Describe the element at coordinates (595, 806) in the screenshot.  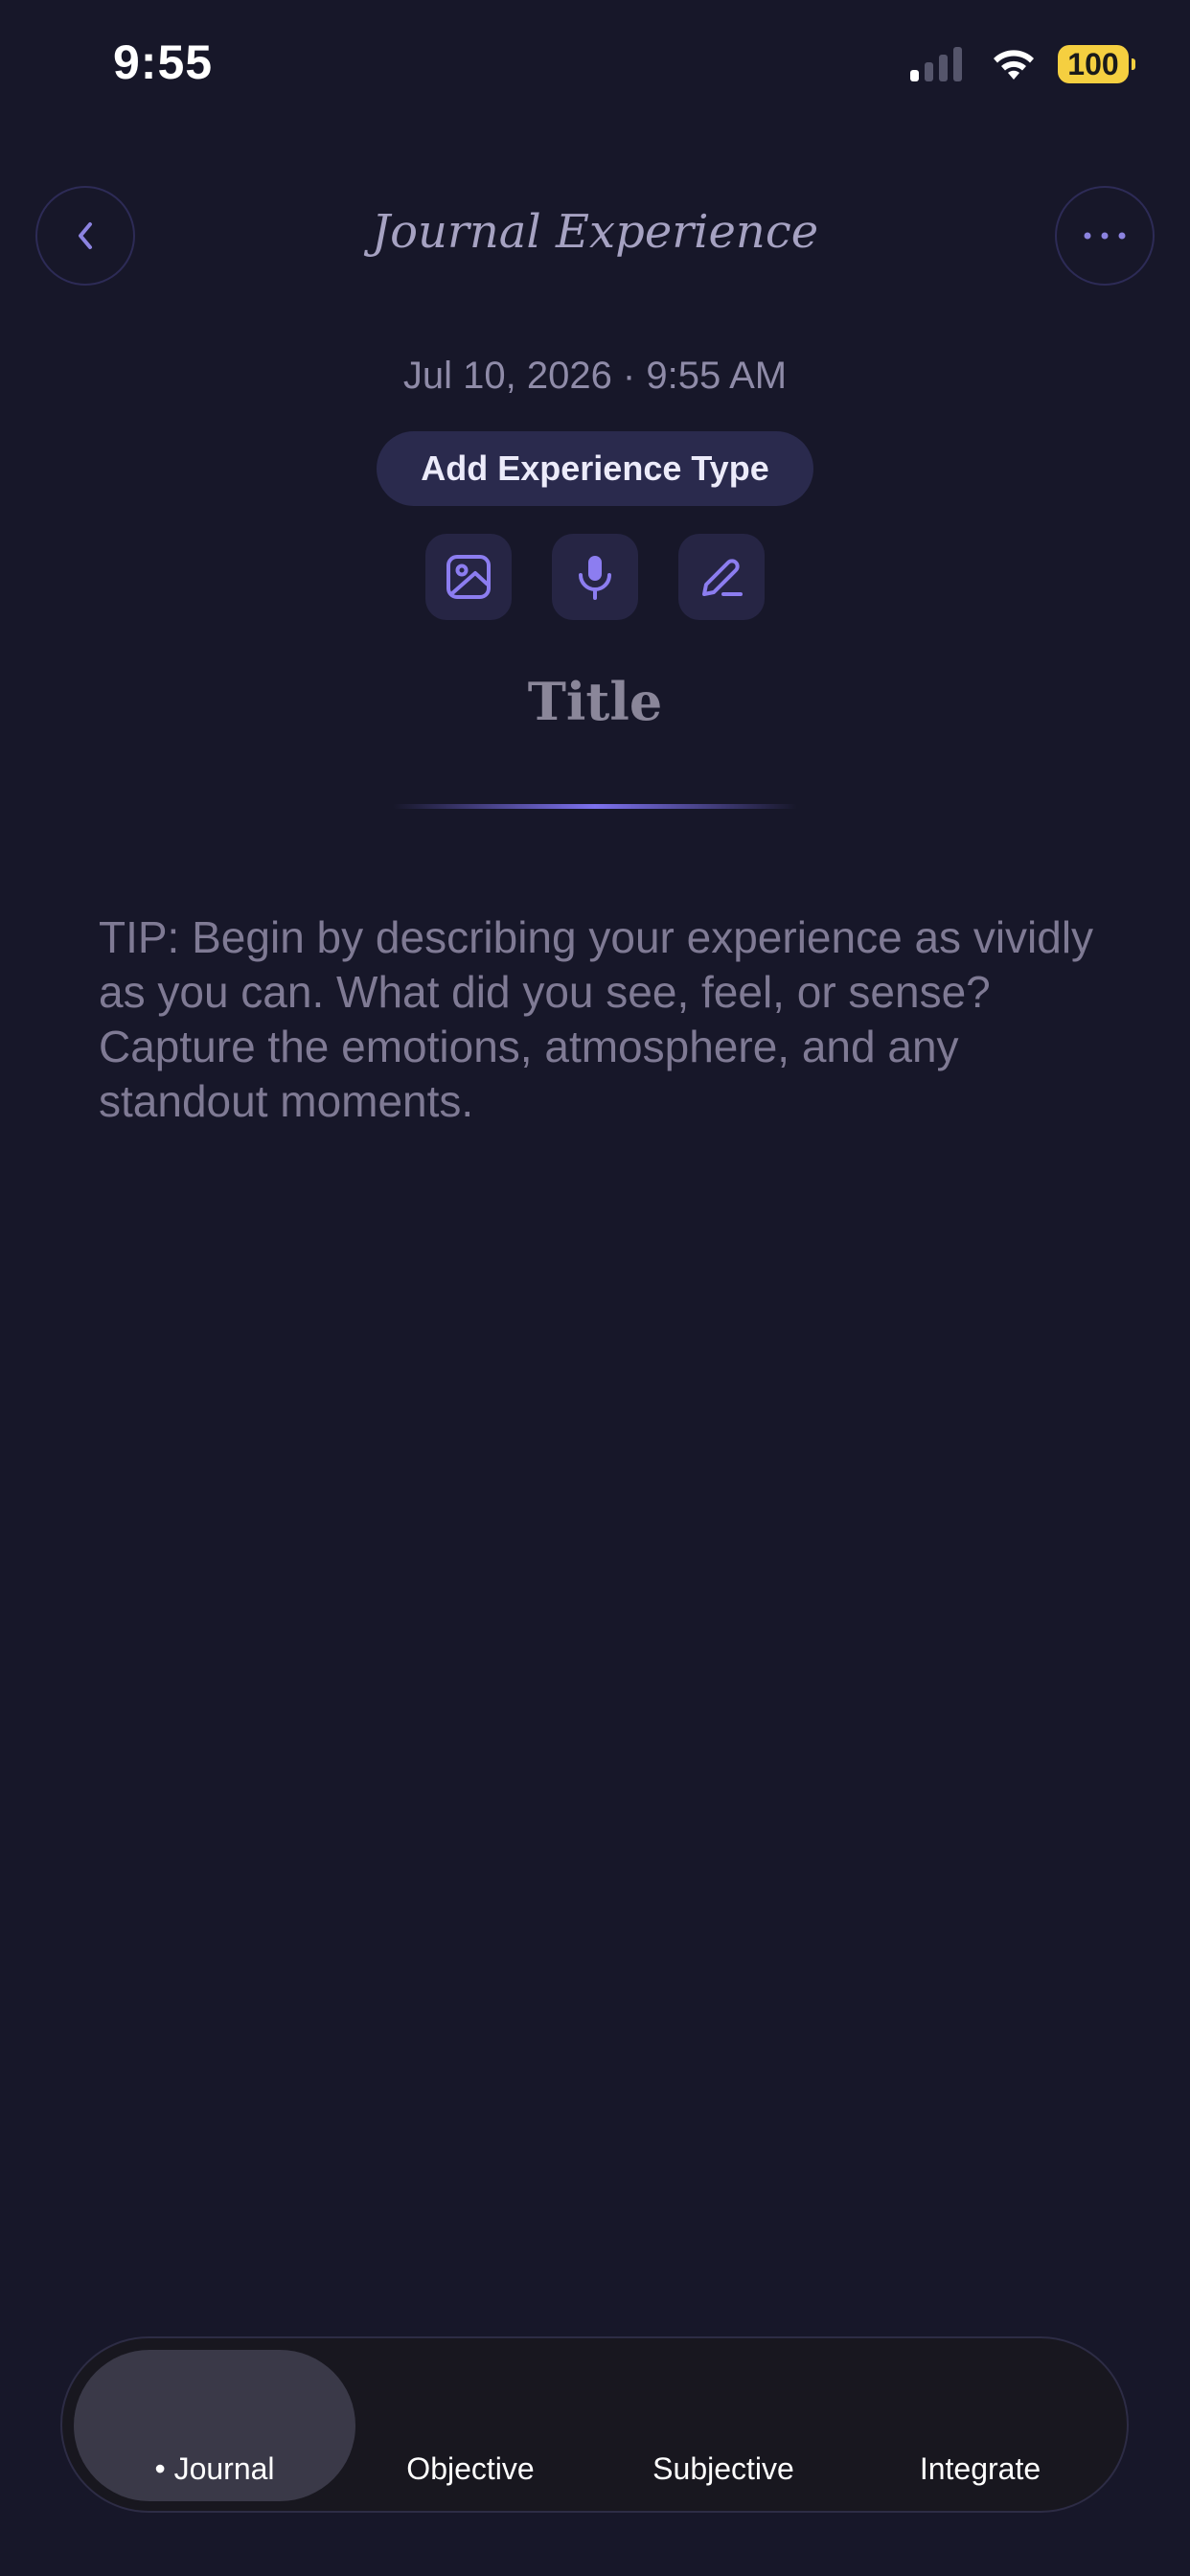
I see `title-underline` at that location.